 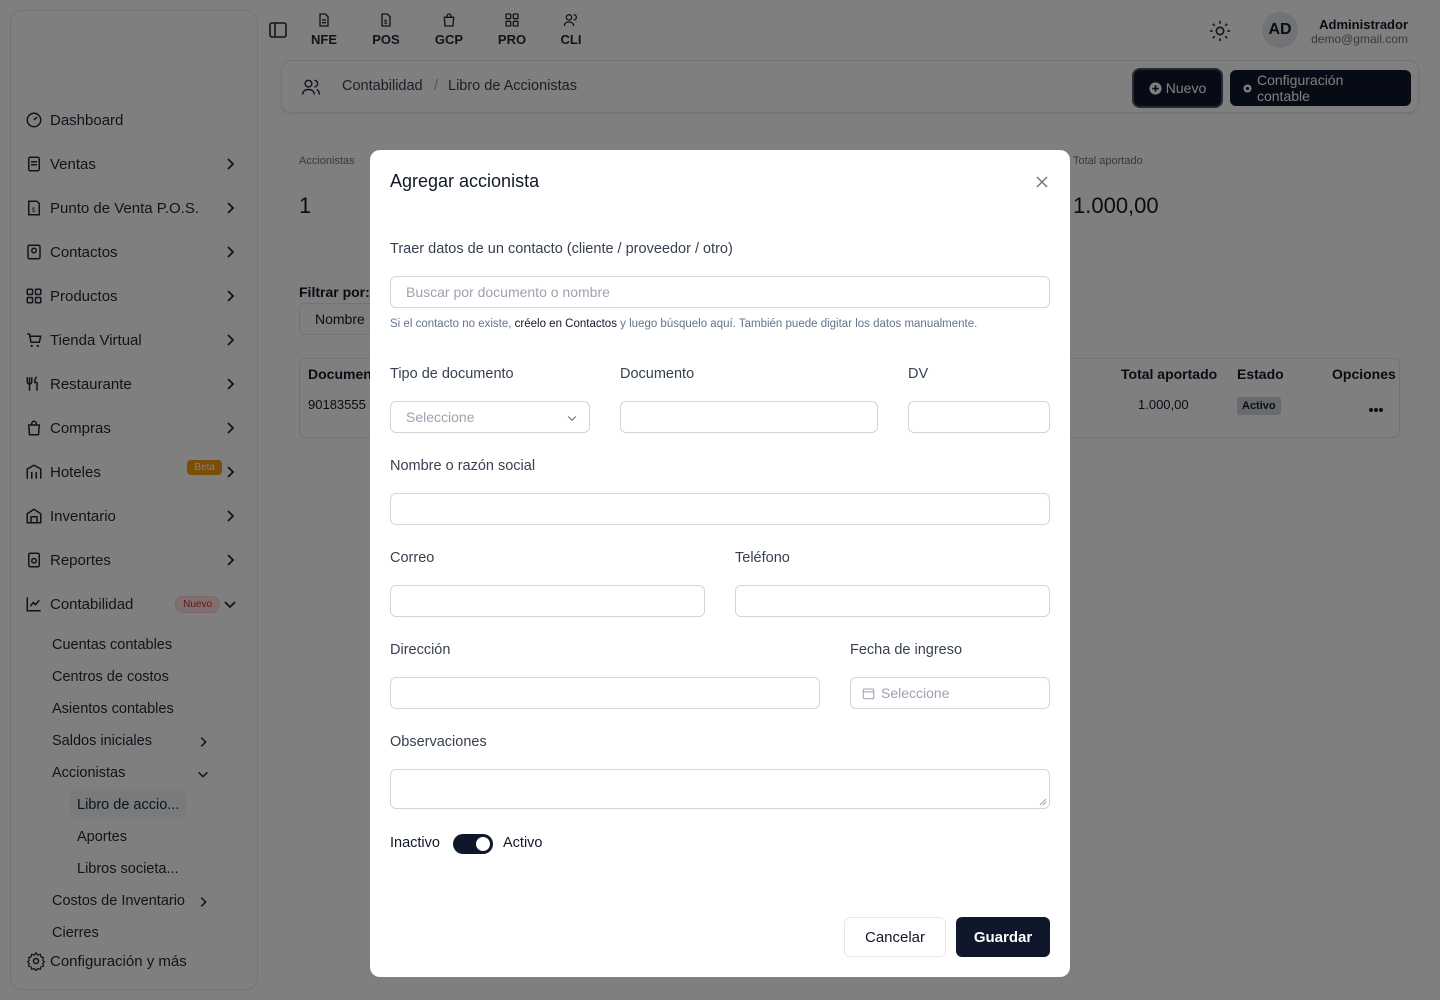 I want to click on modal-title: Agregar accionista, so click(x=465, y=181).